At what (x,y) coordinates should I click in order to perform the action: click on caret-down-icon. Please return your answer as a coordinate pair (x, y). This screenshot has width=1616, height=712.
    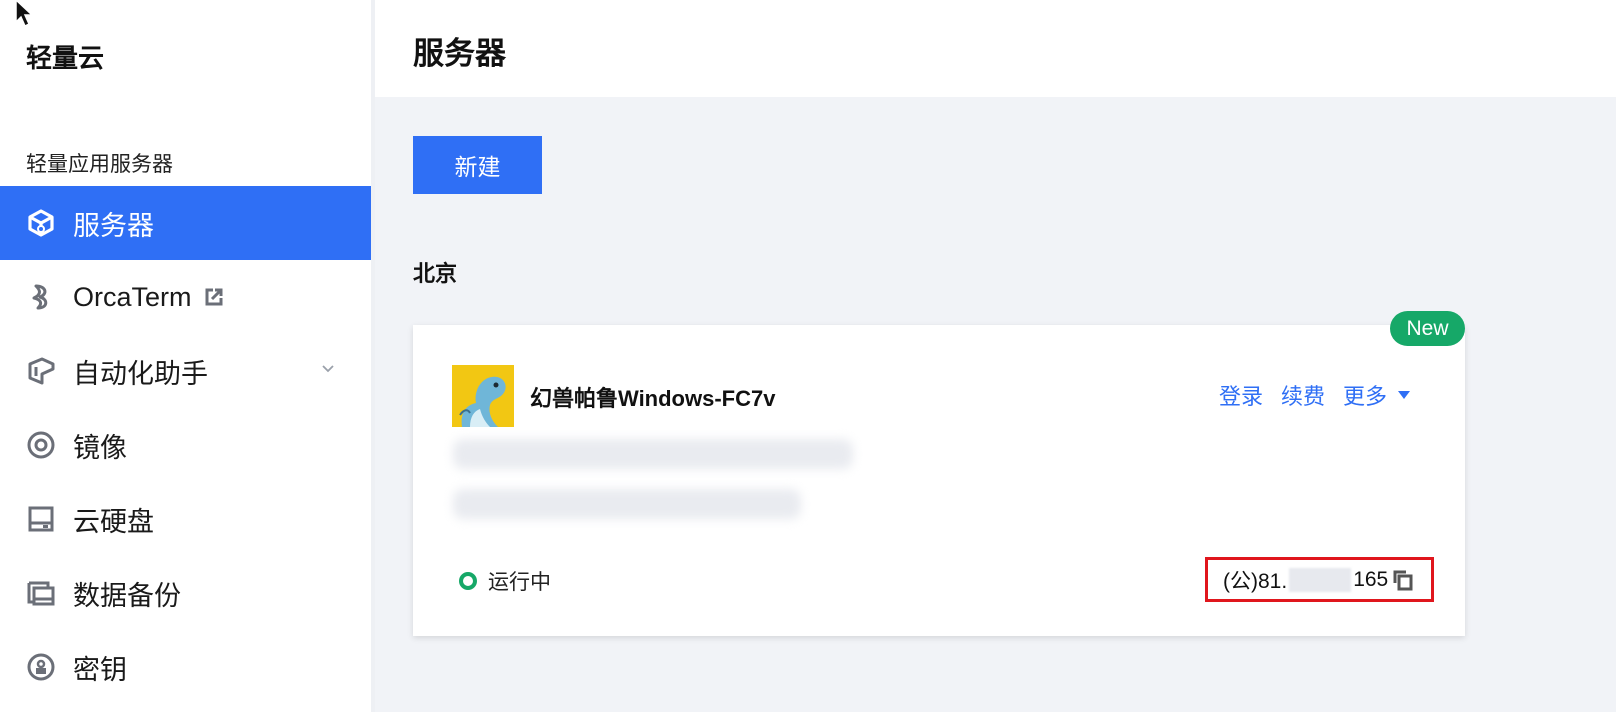
    Looking at the image, I should click on (1404, 395).